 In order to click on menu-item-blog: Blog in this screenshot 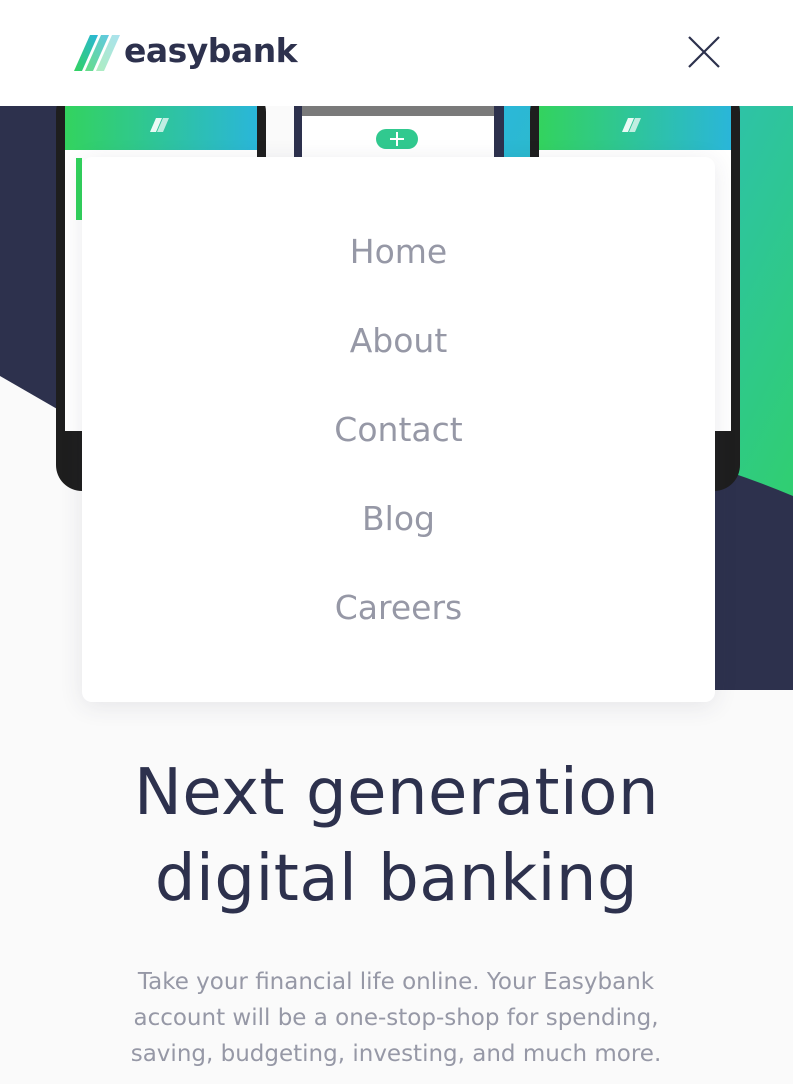, I will do `click(398, 519)`.